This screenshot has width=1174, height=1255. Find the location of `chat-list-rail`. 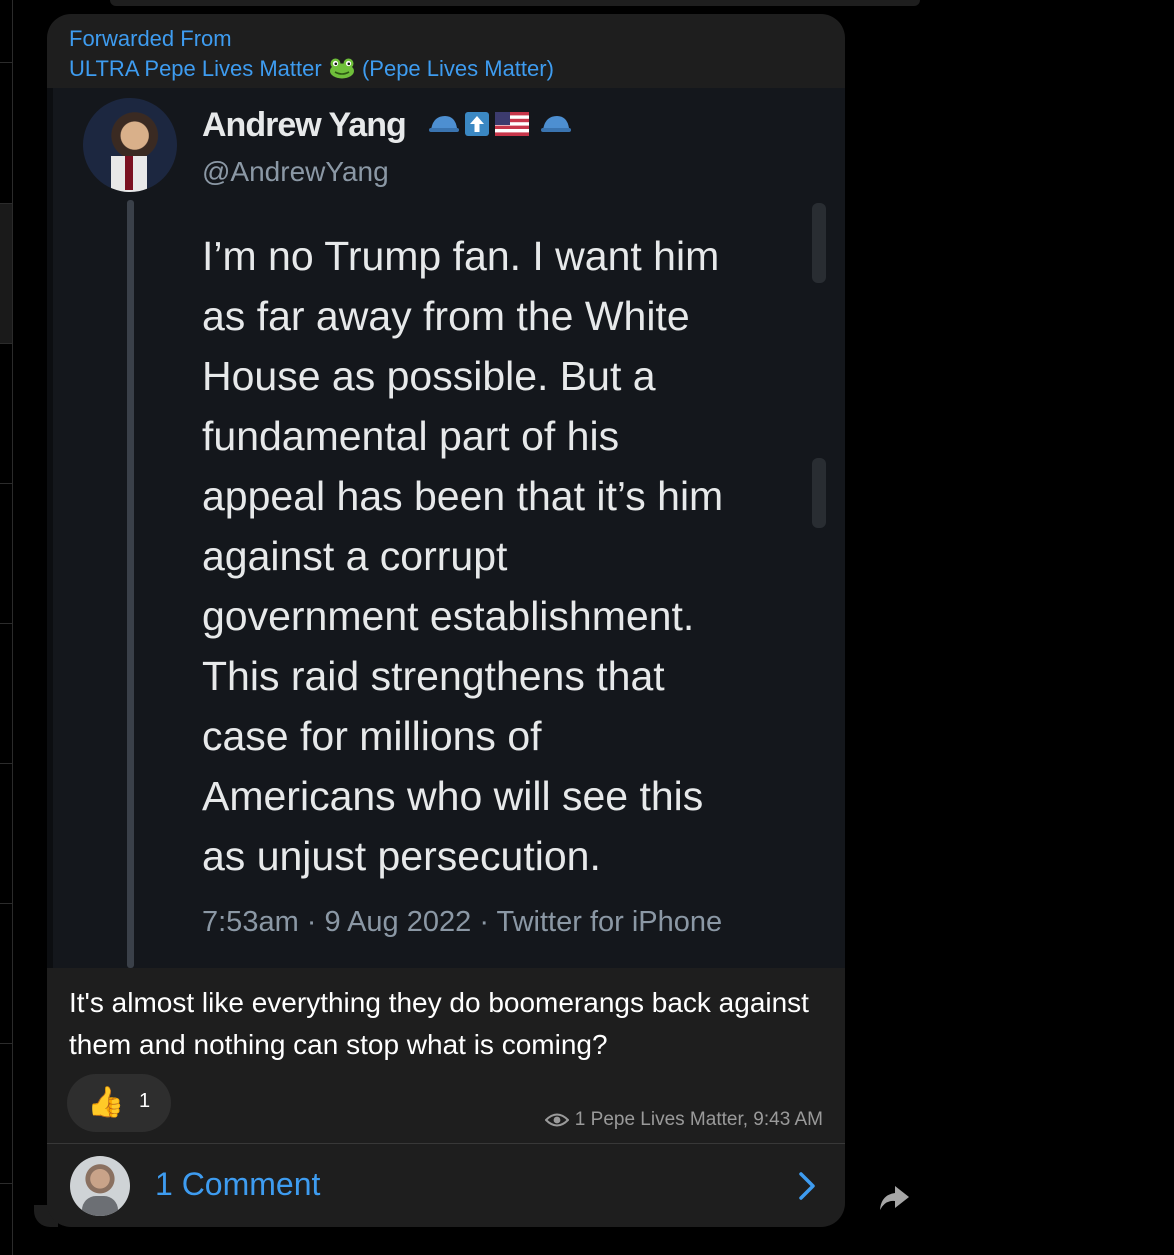

chat-list-rail is located at coordinates (6, 627).